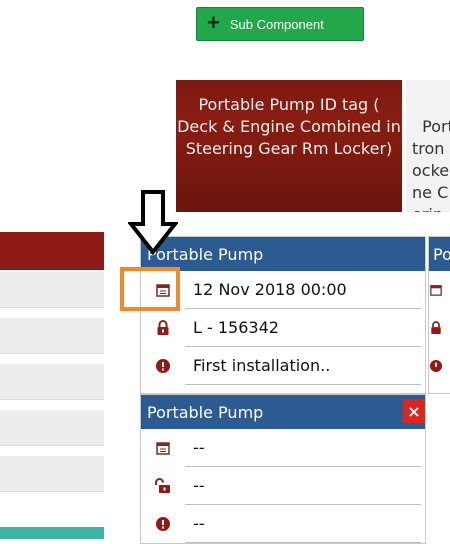 Image resolution: width=450 pixels, height=544 pixels. I want to click on card-header: Po, so click(439, 254).